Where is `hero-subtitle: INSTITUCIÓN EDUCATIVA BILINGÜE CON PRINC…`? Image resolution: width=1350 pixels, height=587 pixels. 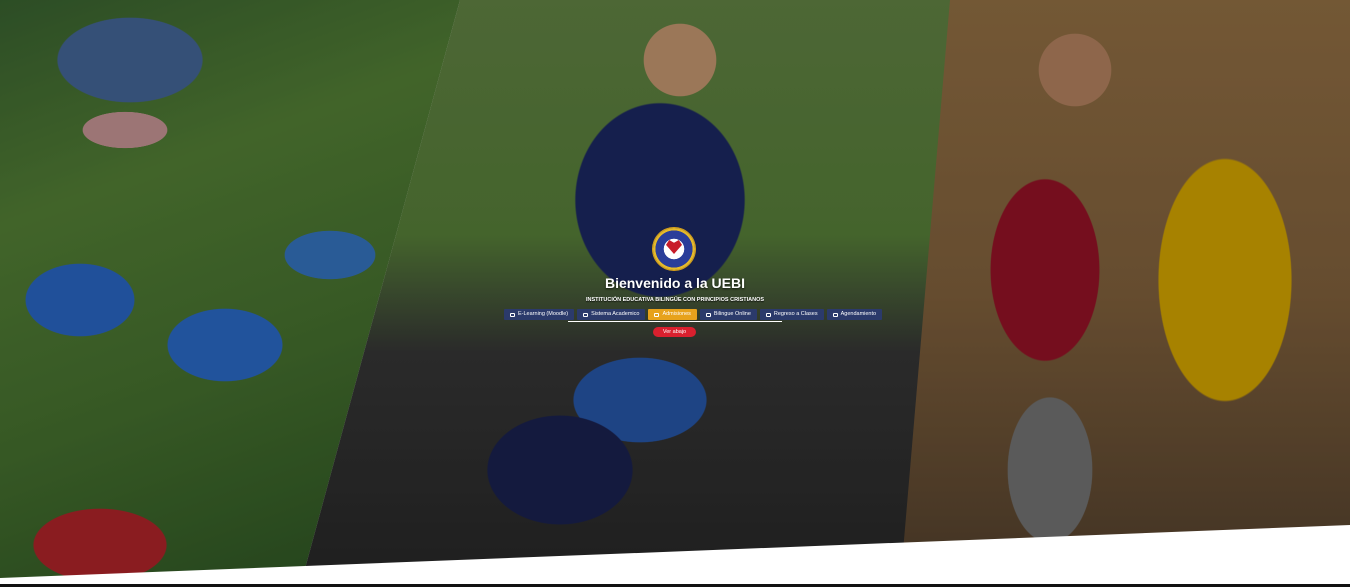 hero-subtitle: INSTITUCIÓN EDUCATIVA BILINGÜE CON PRINC… is located at coordinates (675, 300).